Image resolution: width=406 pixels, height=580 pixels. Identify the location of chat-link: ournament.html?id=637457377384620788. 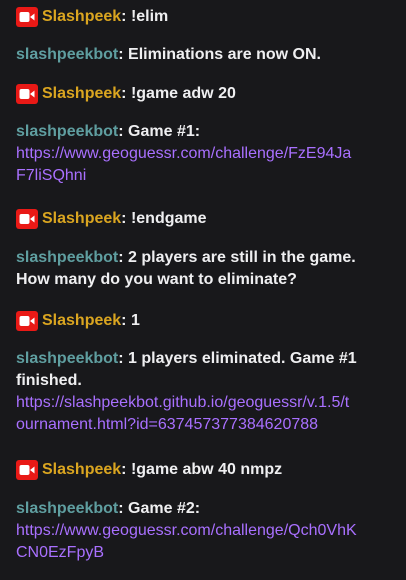
(206, 425).